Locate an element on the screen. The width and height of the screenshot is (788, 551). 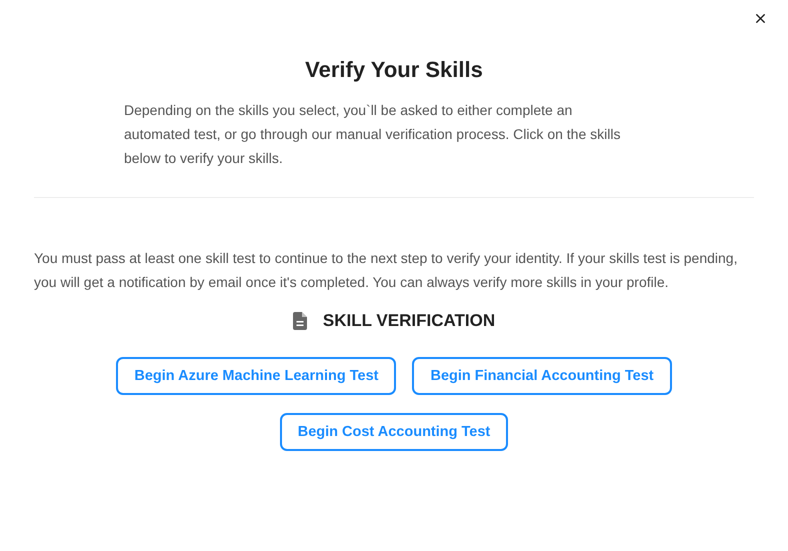
begin-test-button: Begin Azure Machine Learning Test is located at coordinates (256, 376).